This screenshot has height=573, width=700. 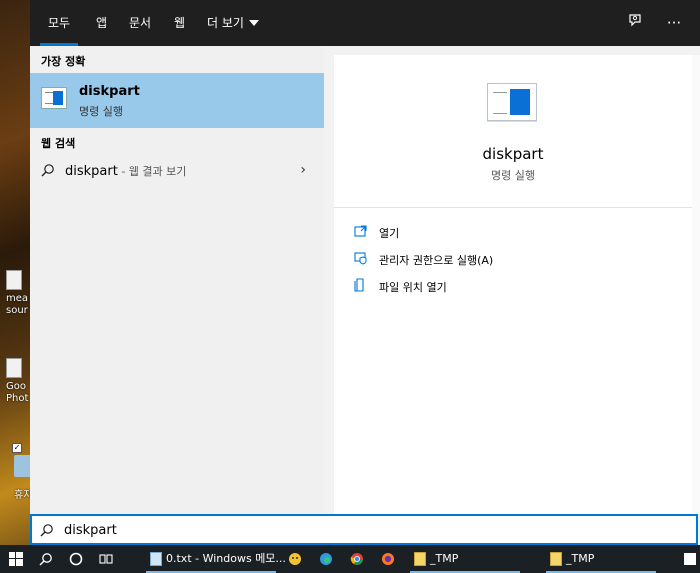 What do you see at coordinates (295, 559) in the screenshot?
I see `emoji-app-icon` at bounding box center [295, 559].